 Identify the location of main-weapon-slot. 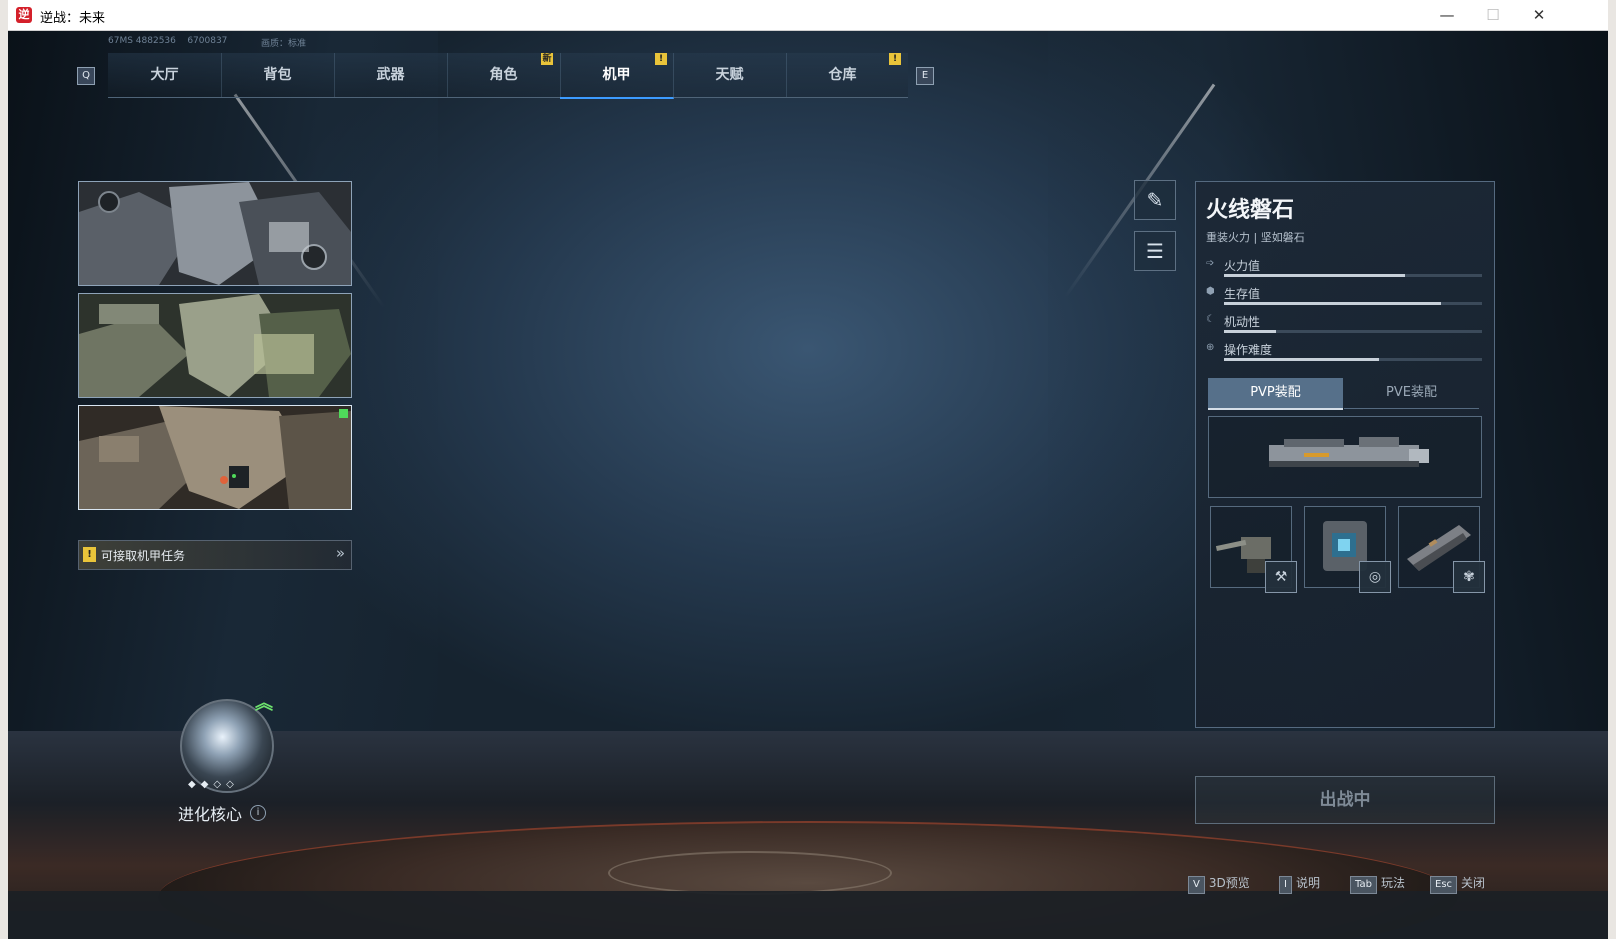
(1345, 457).